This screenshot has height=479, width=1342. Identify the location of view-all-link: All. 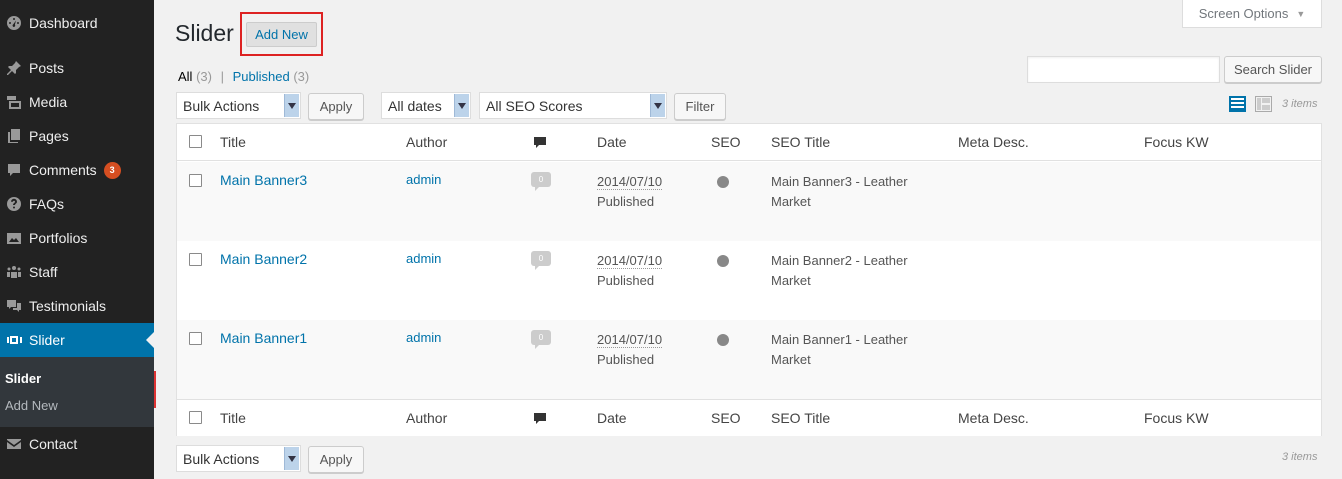
(185, 76).